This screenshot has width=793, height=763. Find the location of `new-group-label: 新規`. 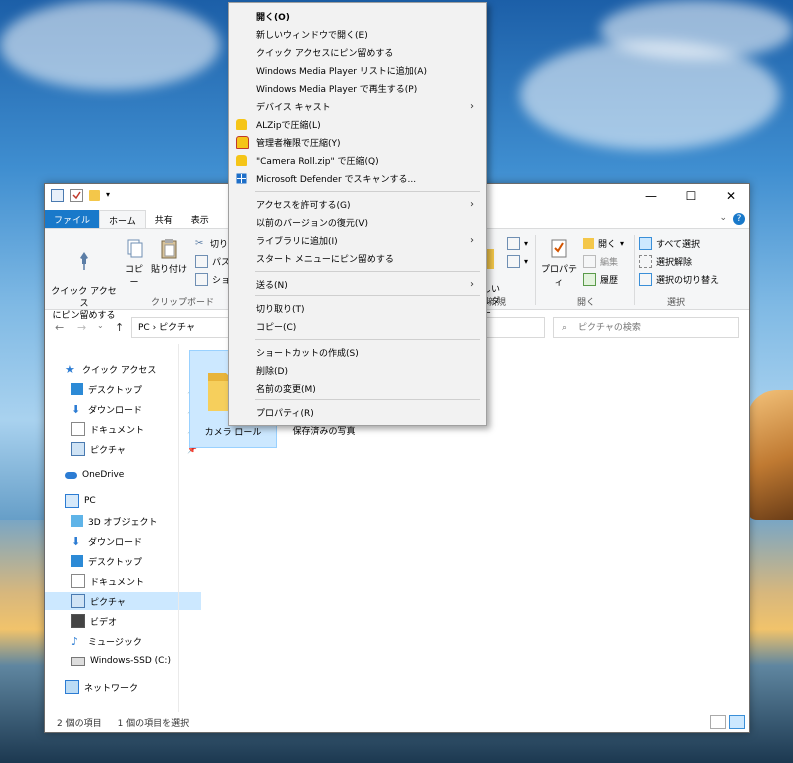

new-group-label: 新規 is located at coordinates (497, 303).